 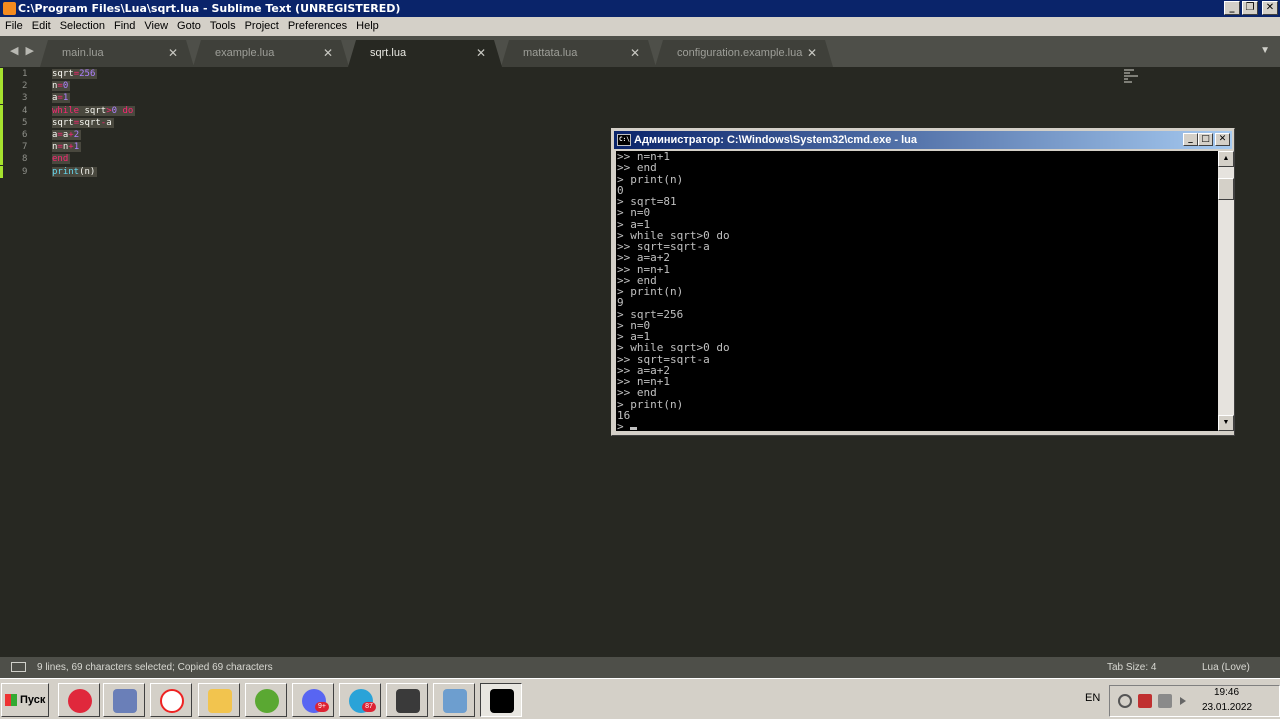 I want to click on sublime-text-icon, so click(x=408, y=701).